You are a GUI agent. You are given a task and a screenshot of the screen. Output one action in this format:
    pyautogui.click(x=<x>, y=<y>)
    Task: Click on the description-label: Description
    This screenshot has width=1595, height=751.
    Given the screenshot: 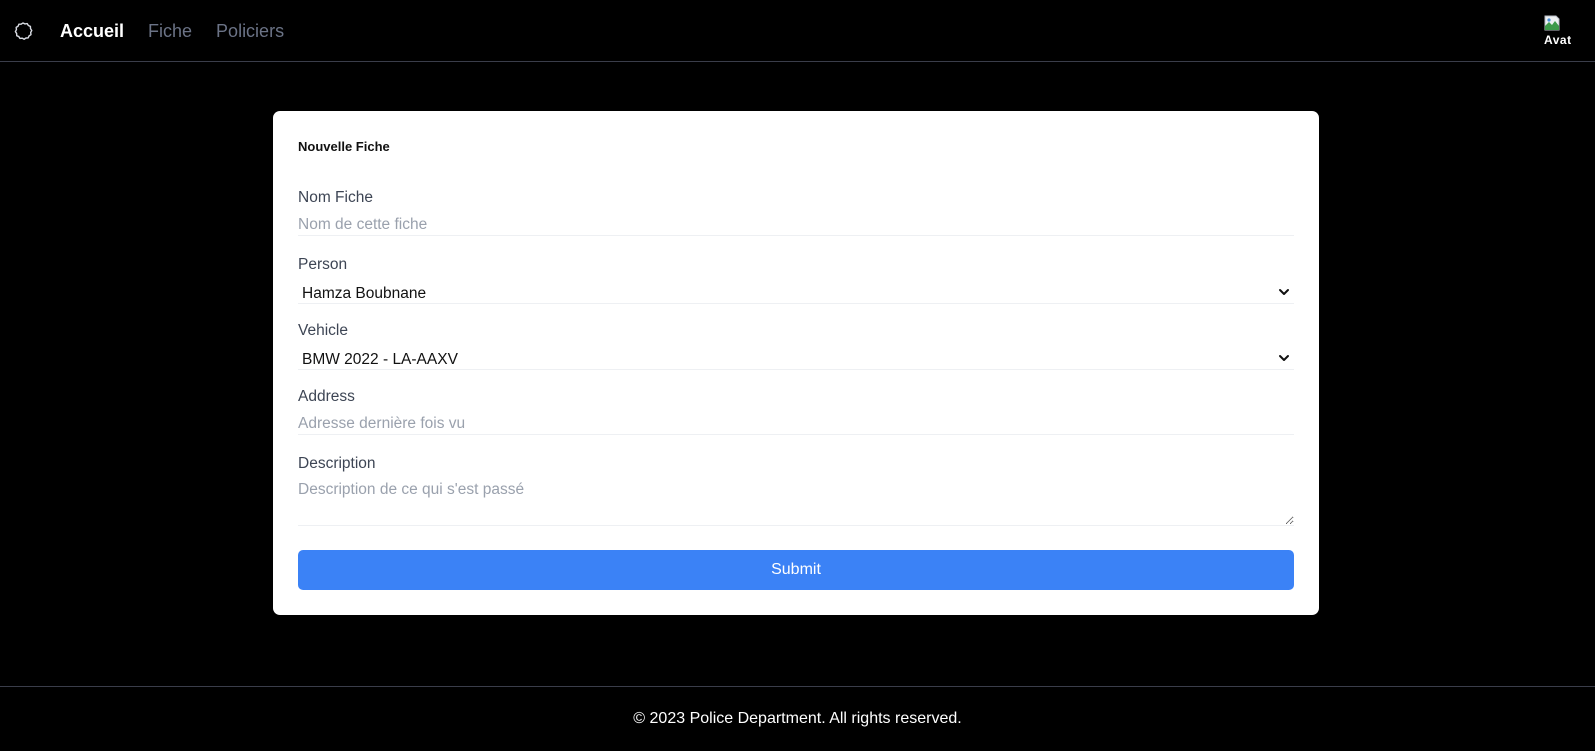 What is the action you would take?
    pyautogui.click(x=337, y=463)
    